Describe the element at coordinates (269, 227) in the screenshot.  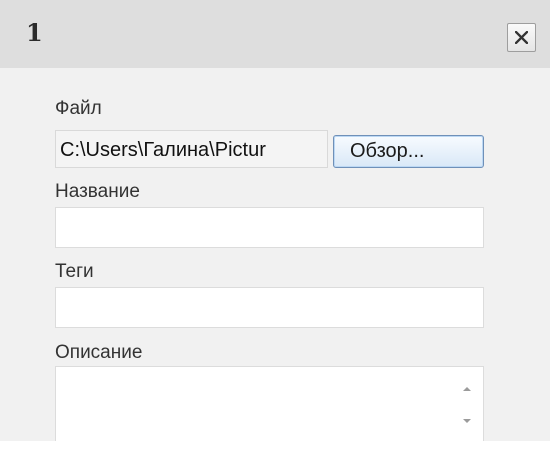
I see `name-input` at that location.